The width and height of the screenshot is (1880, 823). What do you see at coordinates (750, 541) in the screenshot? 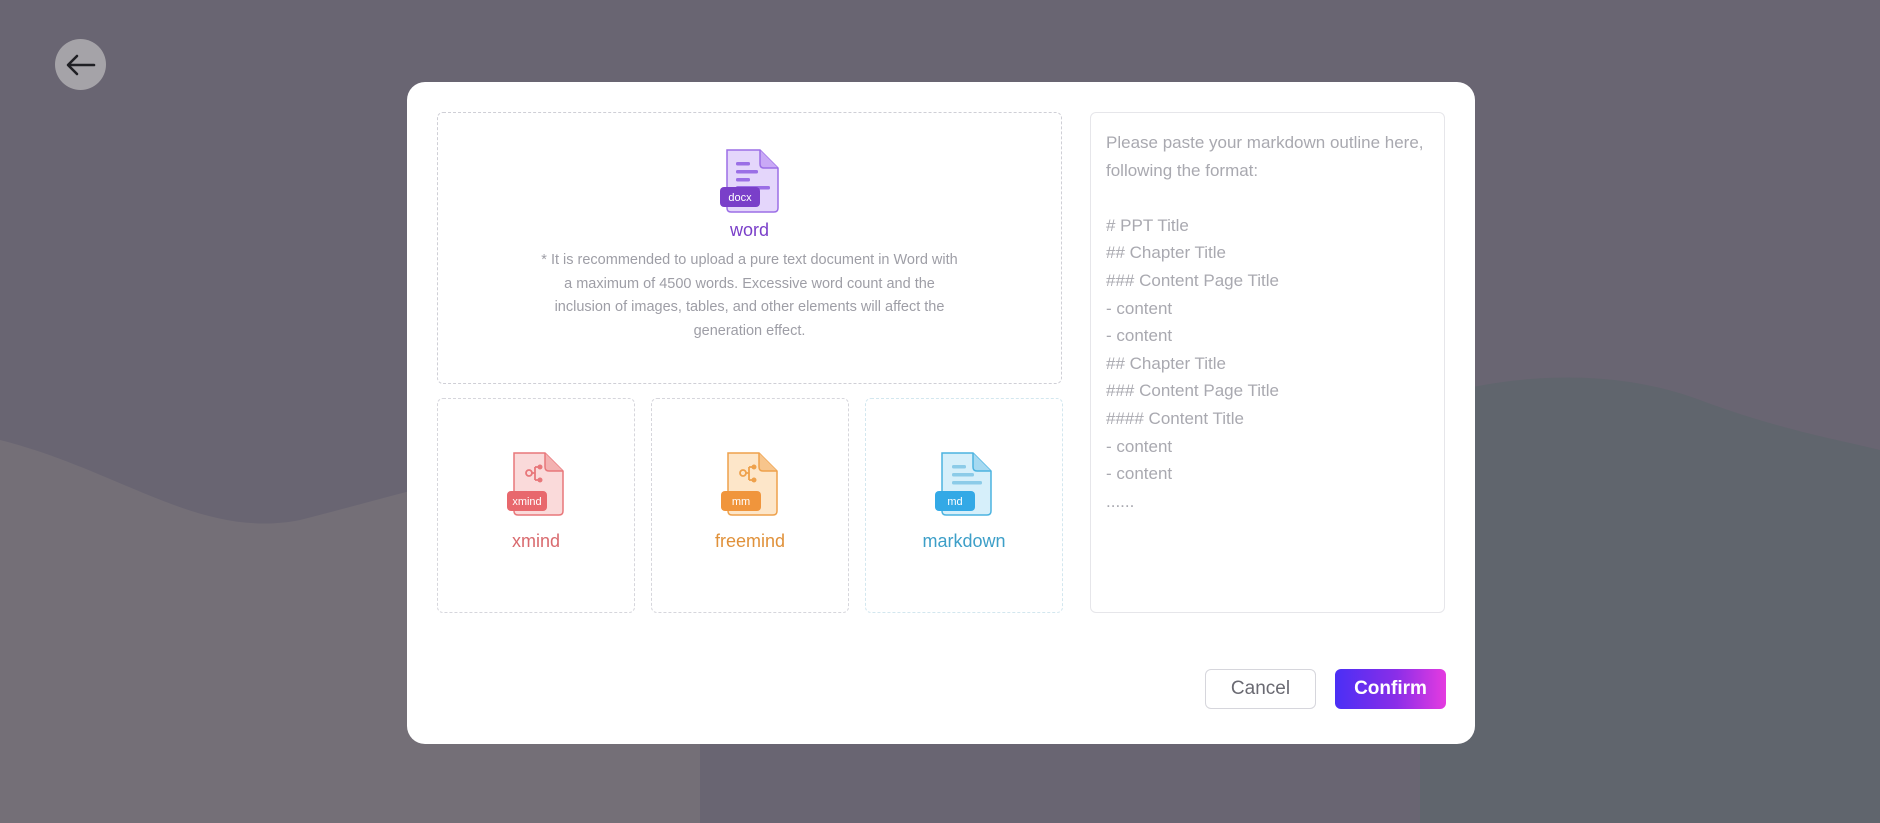
I see `freemind-label: freemind` at bounding box center [750, 541].